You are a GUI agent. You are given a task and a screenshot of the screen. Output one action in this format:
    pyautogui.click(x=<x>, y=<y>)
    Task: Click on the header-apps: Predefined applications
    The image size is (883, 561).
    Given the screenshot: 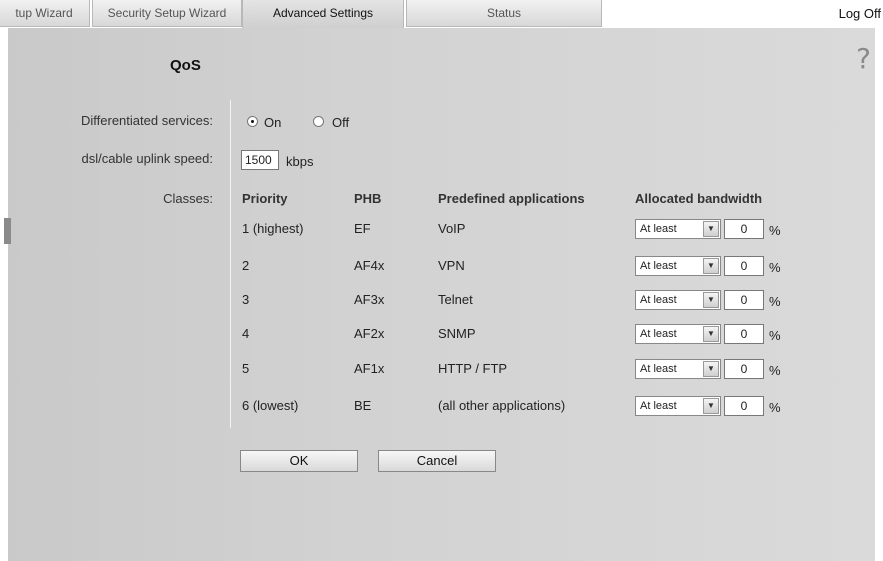 What is the action you would take?
    pyautogui.click(x=511, y=198)
    